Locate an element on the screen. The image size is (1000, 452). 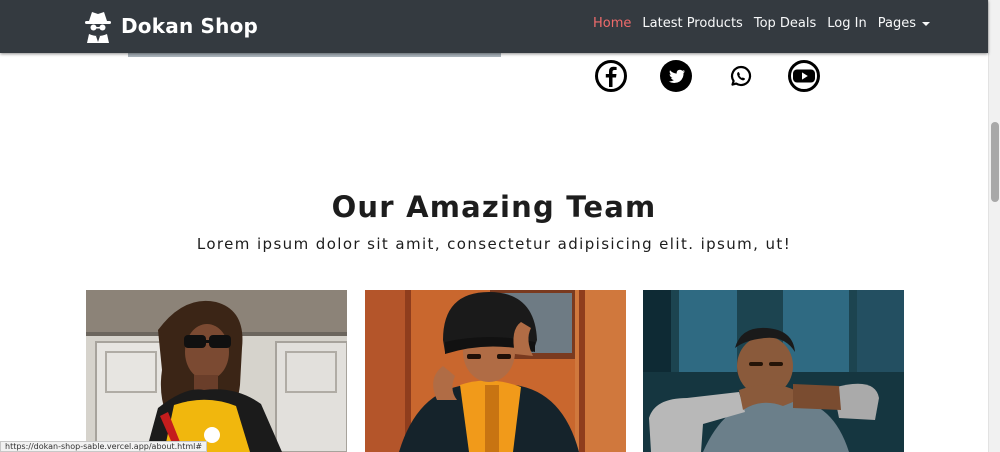
brand-name: Dokan Shop is located at coordinates (190, 26).